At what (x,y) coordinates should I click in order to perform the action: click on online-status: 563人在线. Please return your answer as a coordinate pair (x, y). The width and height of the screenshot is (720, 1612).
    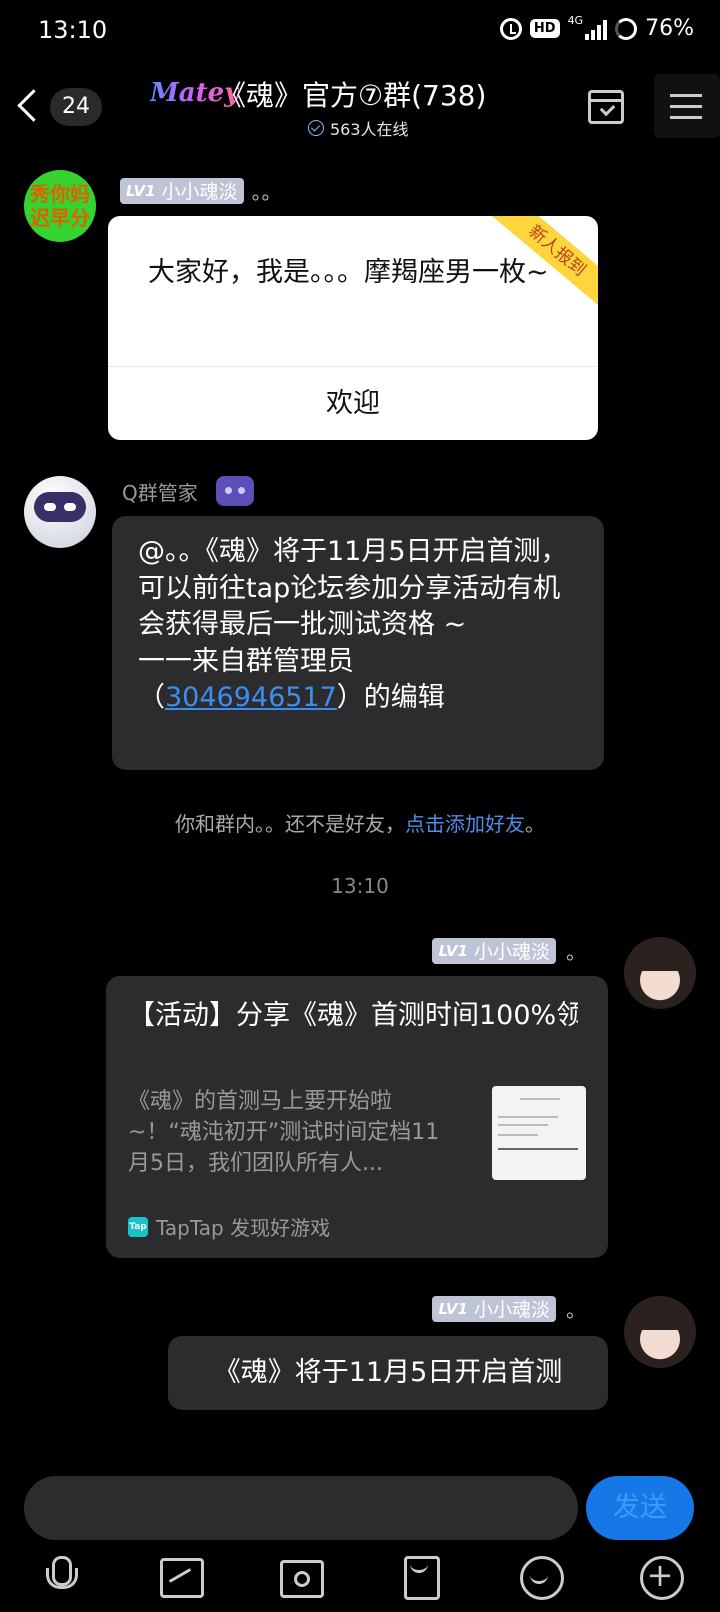
    Looking at the image, I should click on (358, 128).